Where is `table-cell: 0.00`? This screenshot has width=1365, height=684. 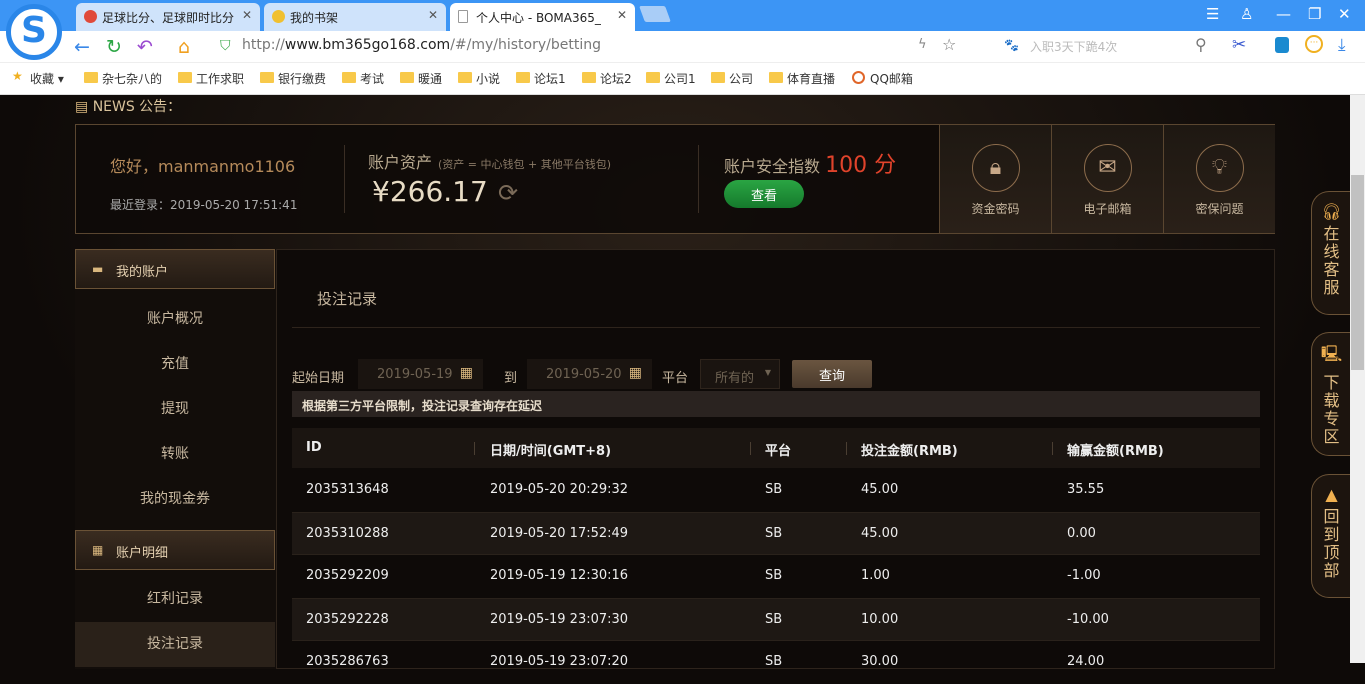 table-cell: 0.00 is located at coordinates (1081, 533).